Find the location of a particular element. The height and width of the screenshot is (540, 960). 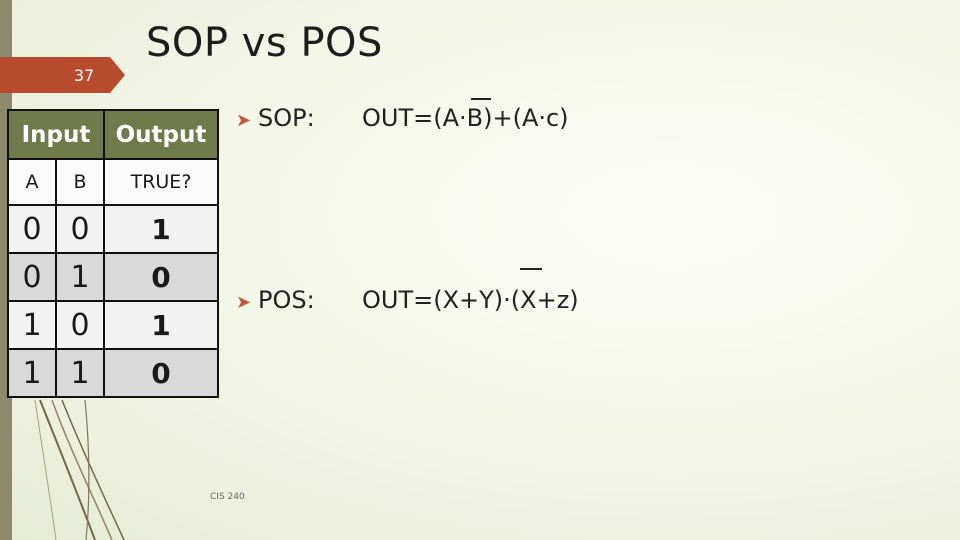

table-row: 0 1 0 is located at coordinates (113, 277).